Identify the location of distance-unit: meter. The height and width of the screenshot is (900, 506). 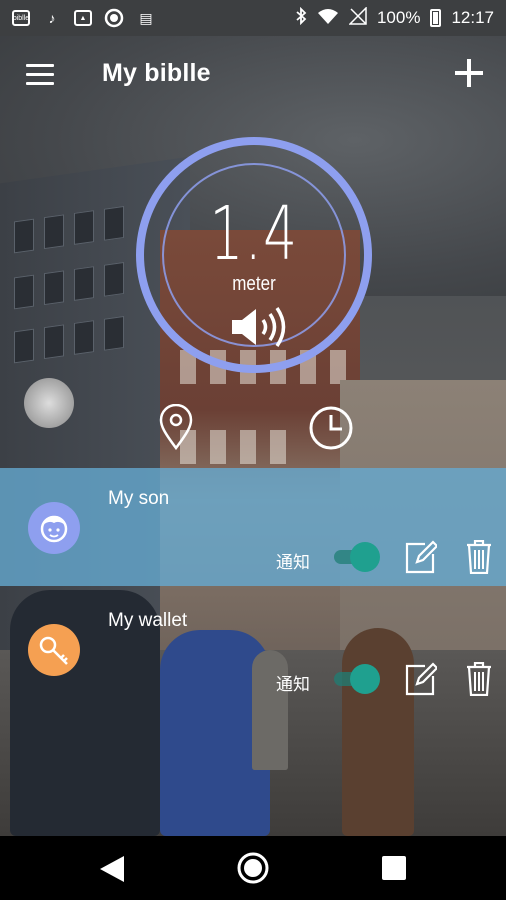
(254, 284).